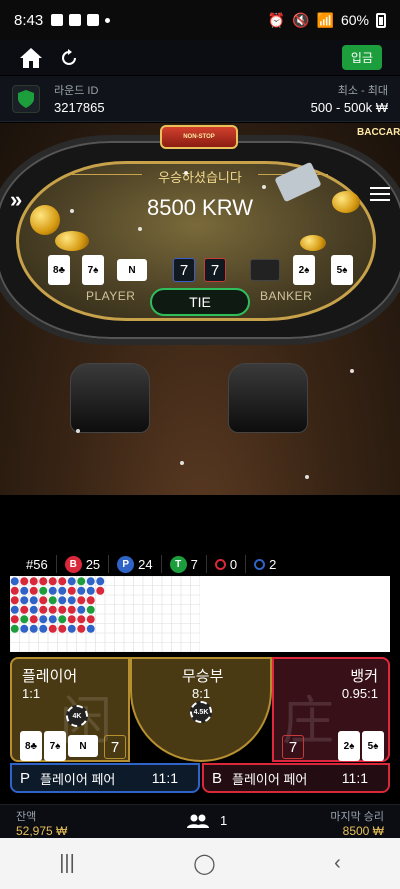 This screenshot has height=889, width=400. Describe the element at coordinates (349, 746) in the screenshot. I see `banker-card-mini: 2♠` at that location.